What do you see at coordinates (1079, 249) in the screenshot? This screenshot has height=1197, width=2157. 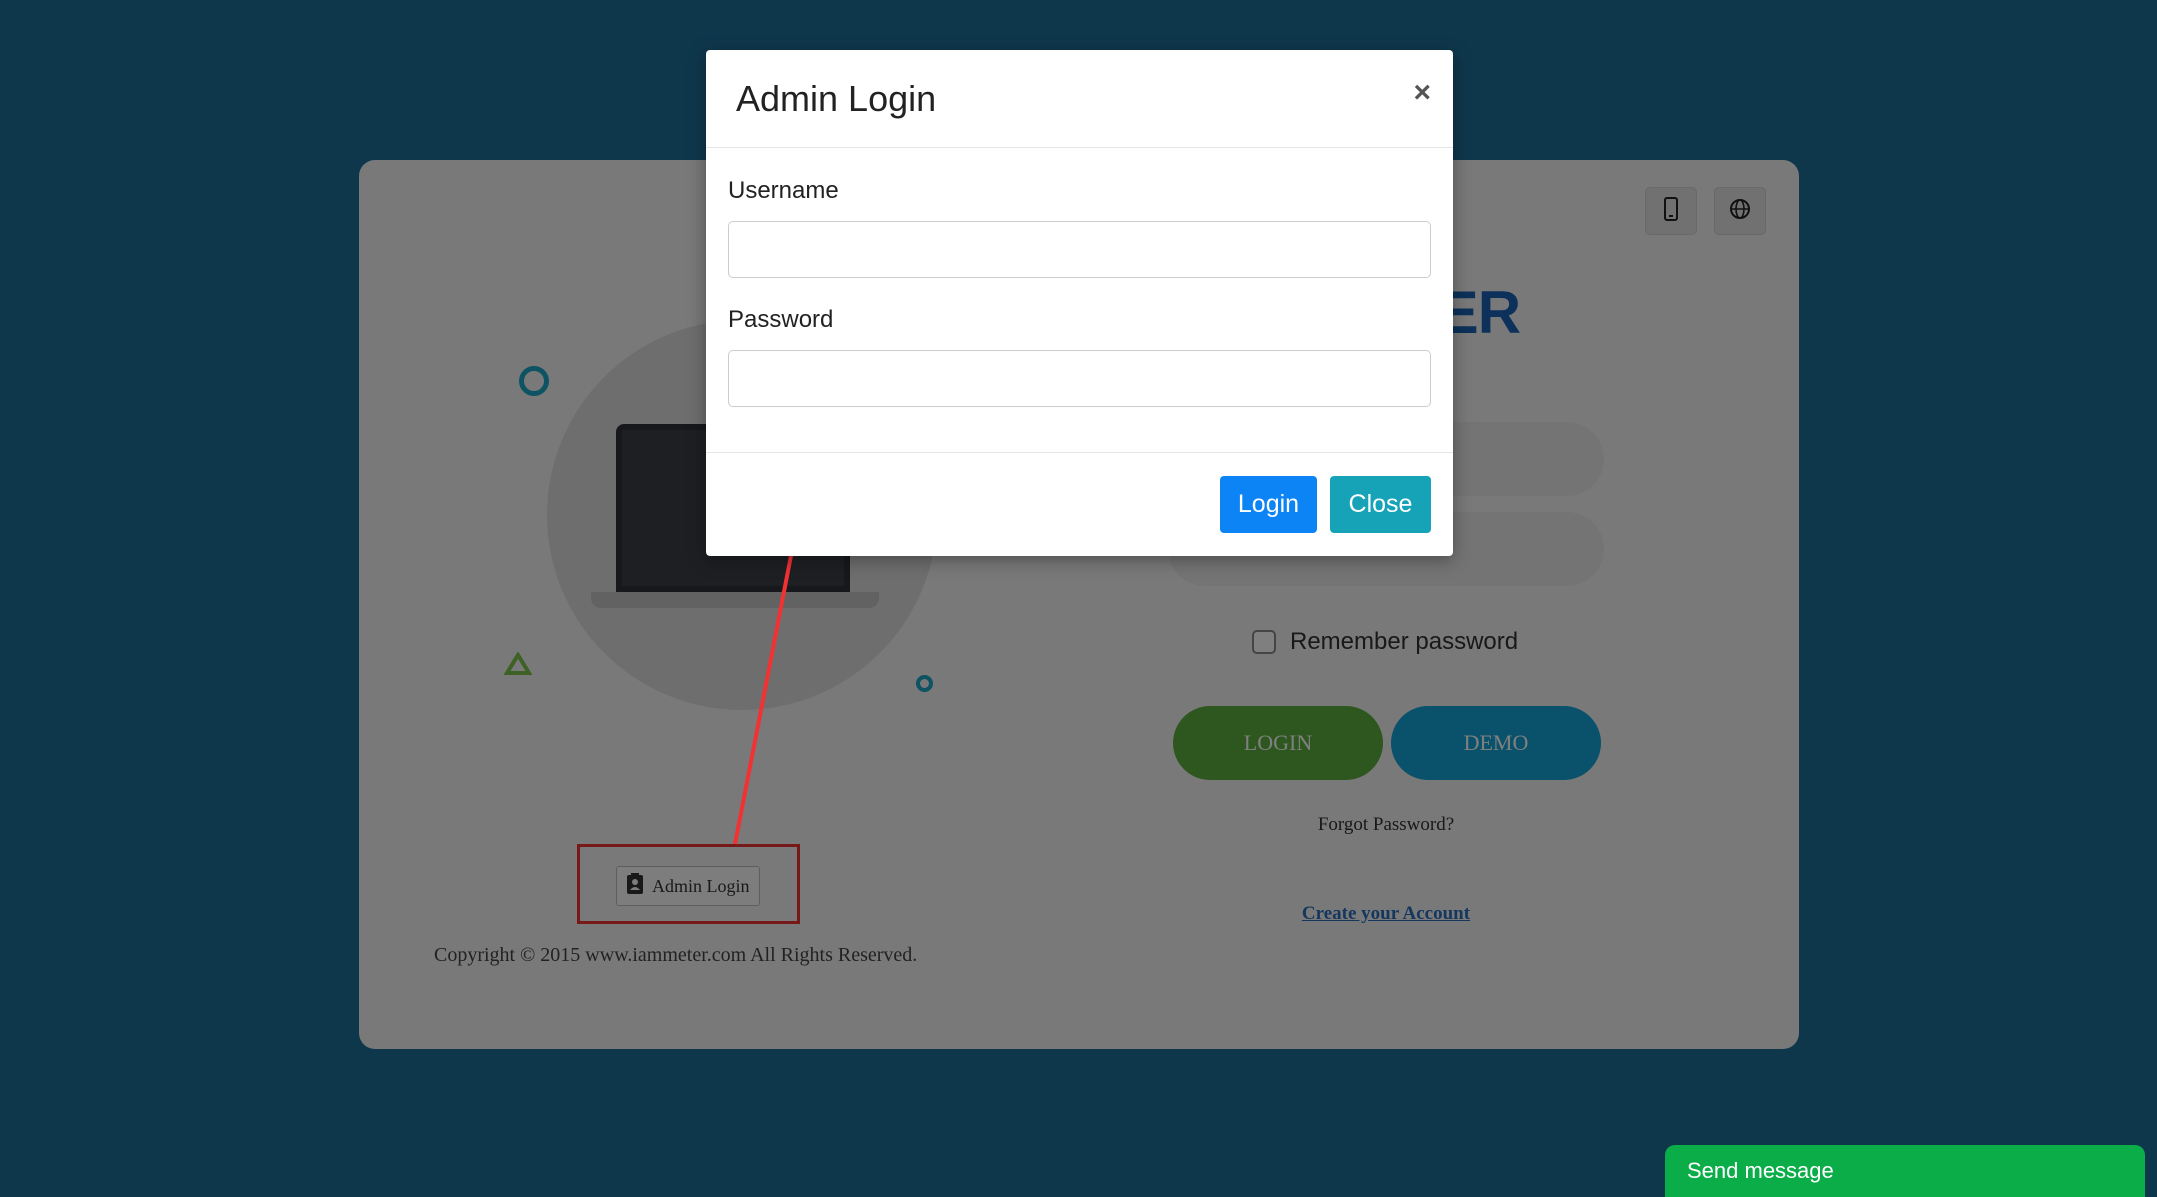 I see `username-input` at bounding box center [1079, 249].